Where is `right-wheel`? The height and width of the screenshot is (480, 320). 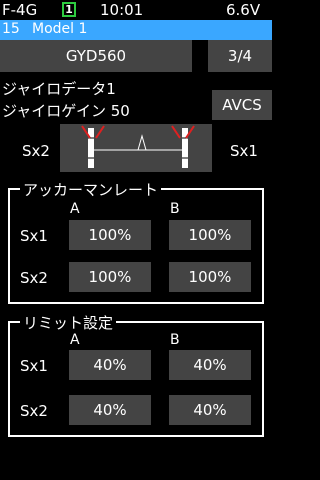 right-wheel is located at coordinates (185, 148).